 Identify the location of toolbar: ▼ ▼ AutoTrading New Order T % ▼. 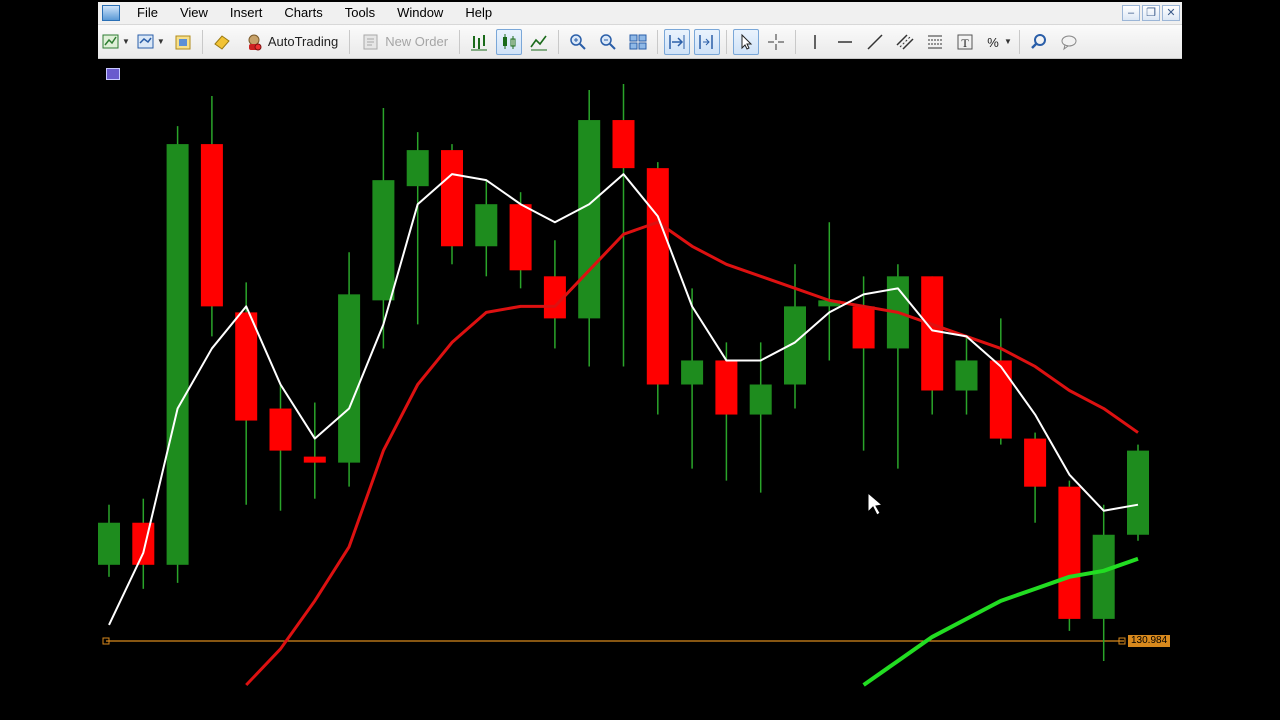
(640, 42).